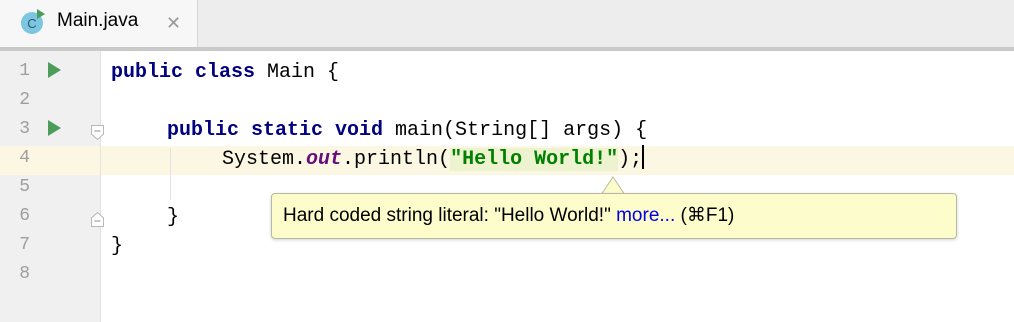  I want to click on fold-end-icon, so click(97, 219).